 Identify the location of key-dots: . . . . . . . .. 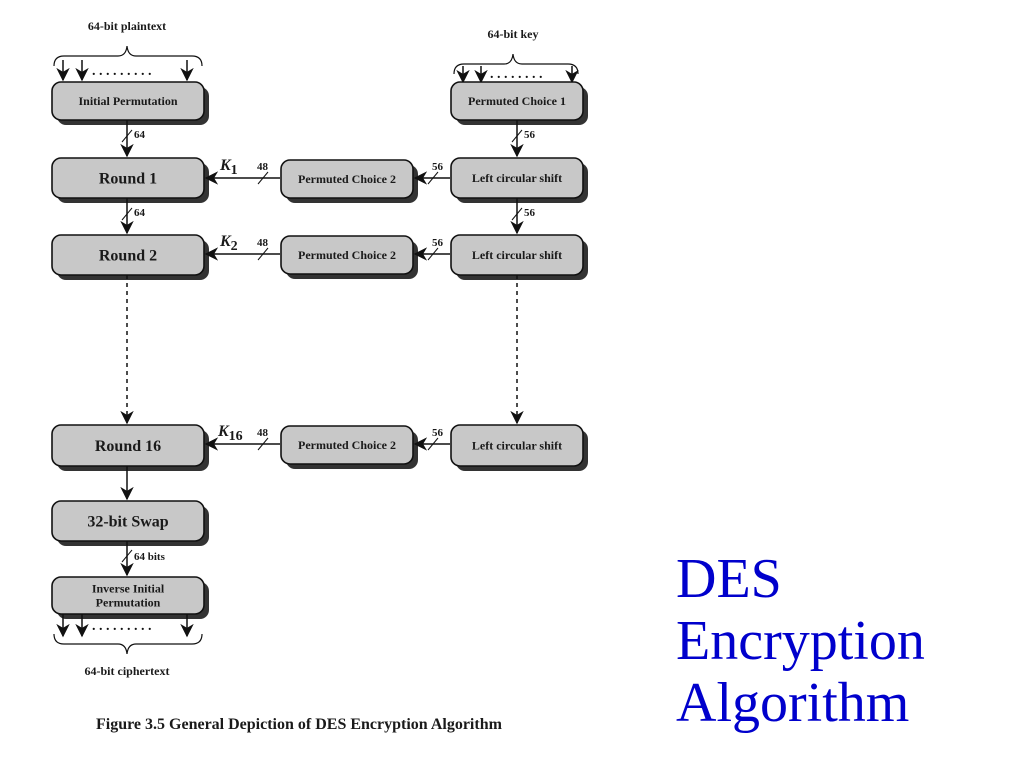
(516, 74).